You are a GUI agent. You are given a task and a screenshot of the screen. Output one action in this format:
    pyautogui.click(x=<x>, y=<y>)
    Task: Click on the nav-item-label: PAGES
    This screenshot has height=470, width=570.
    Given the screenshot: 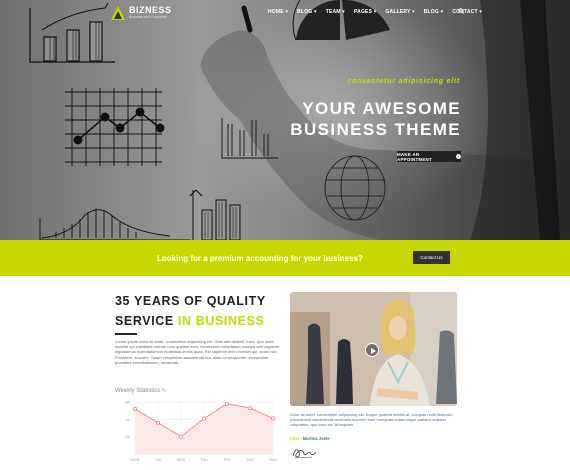 What is the action you would take?
    pyautogui.click(x=363, y=12)
    